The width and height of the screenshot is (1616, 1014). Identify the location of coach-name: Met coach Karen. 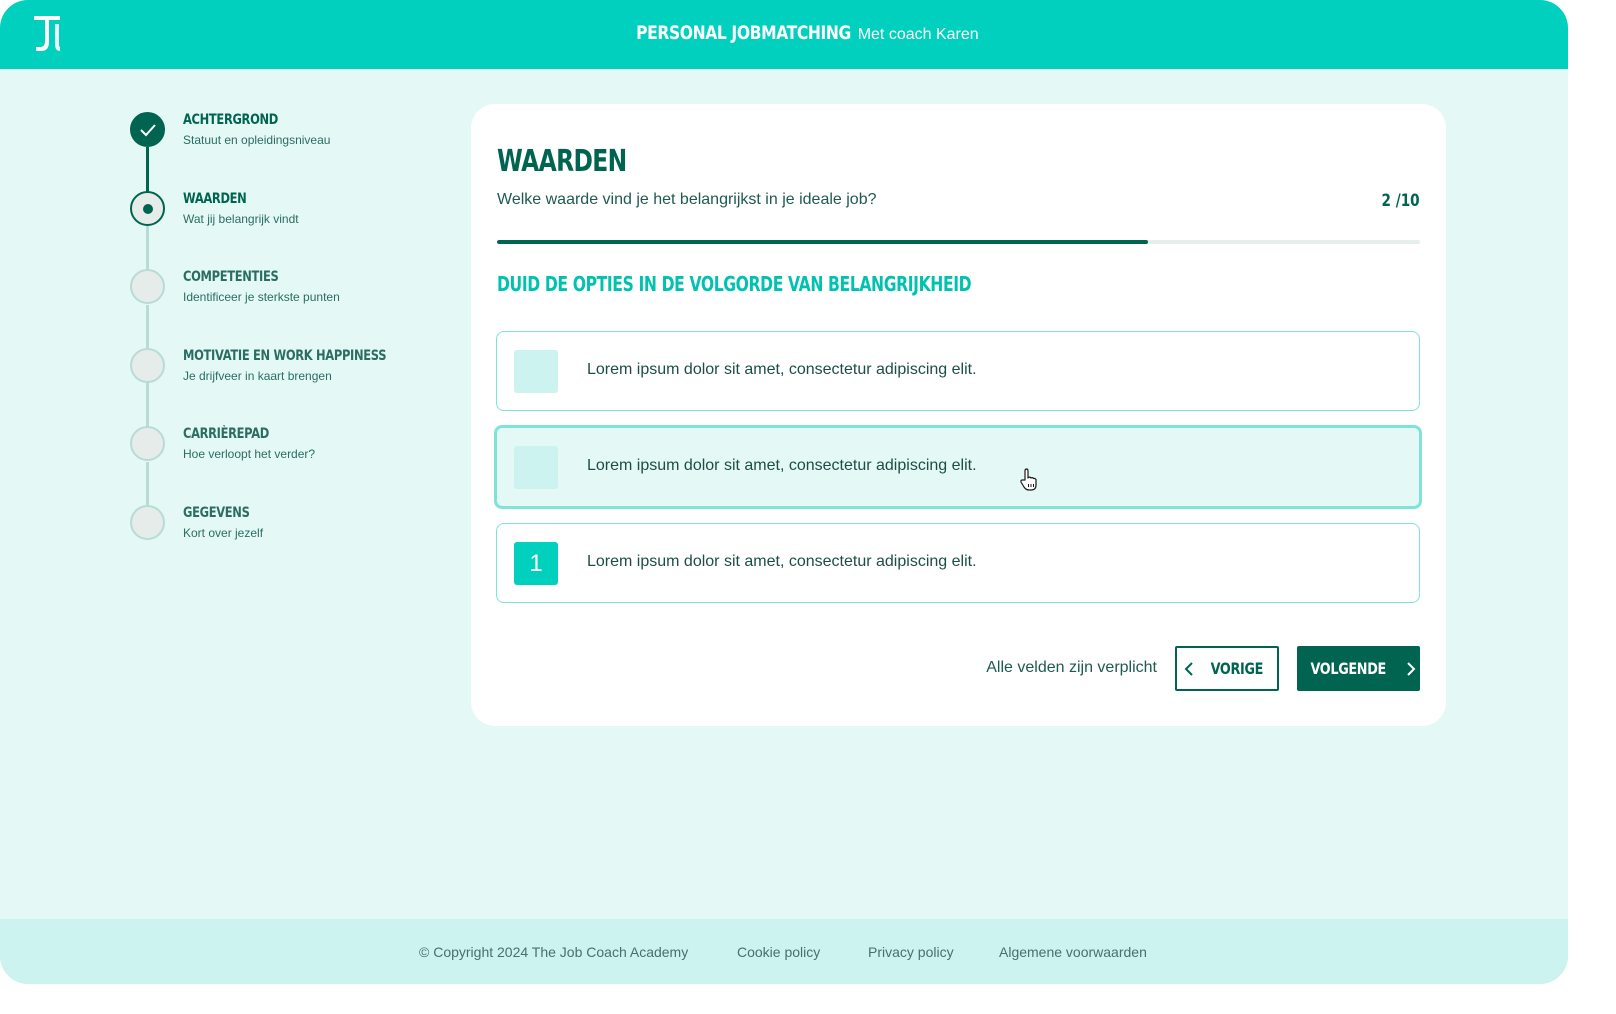
(918, 34).